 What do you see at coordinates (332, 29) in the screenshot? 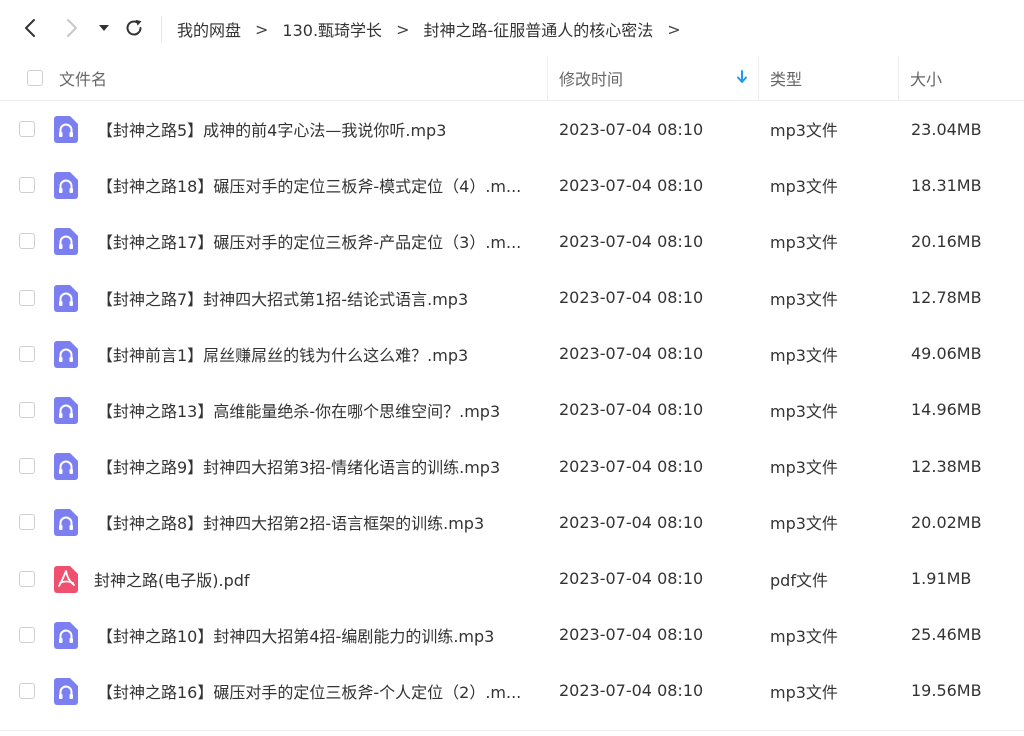
I see `breadcrumb-item-folder: 130.甄琦学长` at bounding box center [332, 29].